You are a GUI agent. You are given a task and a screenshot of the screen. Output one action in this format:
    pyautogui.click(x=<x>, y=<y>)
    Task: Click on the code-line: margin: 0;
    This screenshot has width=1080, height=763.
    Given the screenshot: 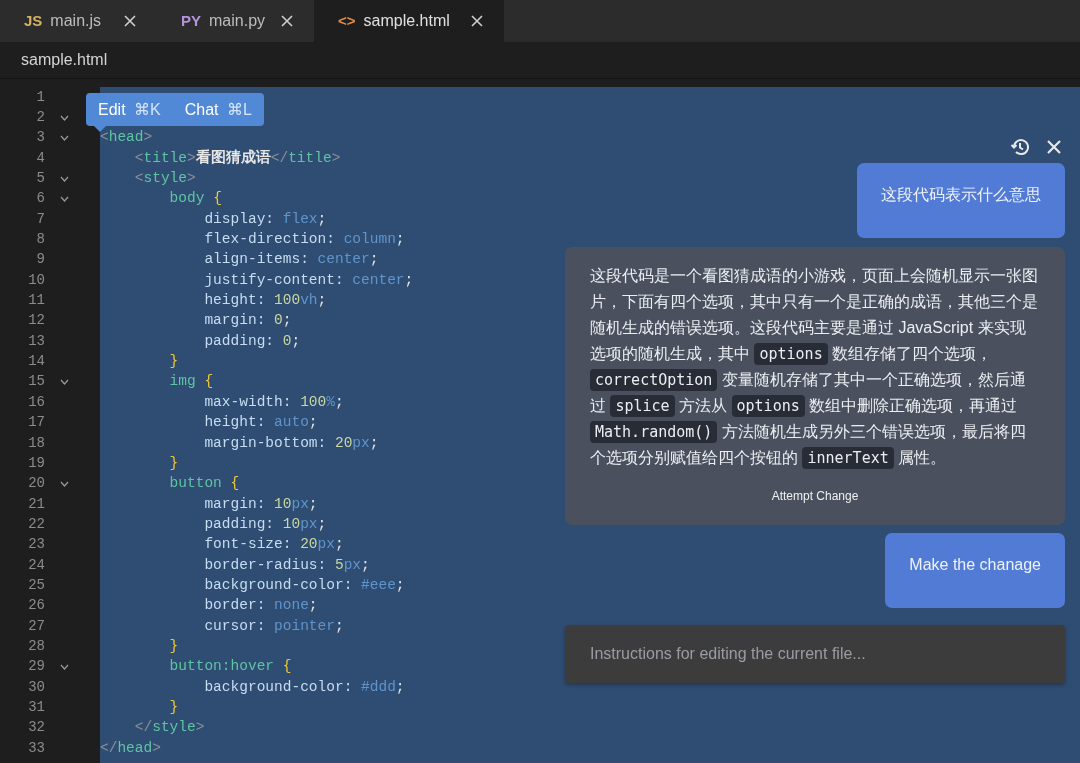 What is the action you would take?
    pyautogui.click(x=247, y=321)
    